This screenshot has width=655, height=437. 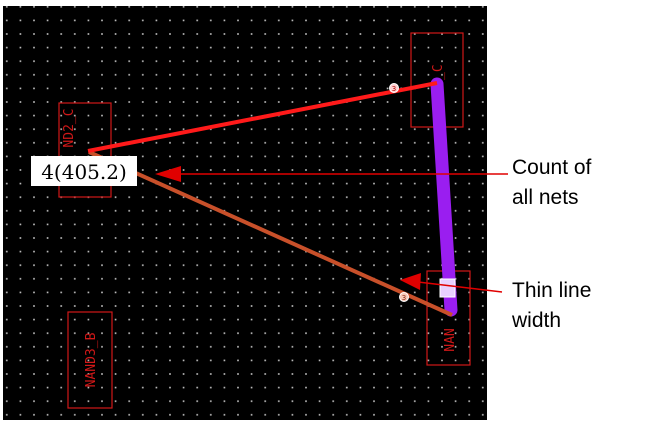 I want to click on net-count-label: 4(405.2), so click(x=84, y=171).